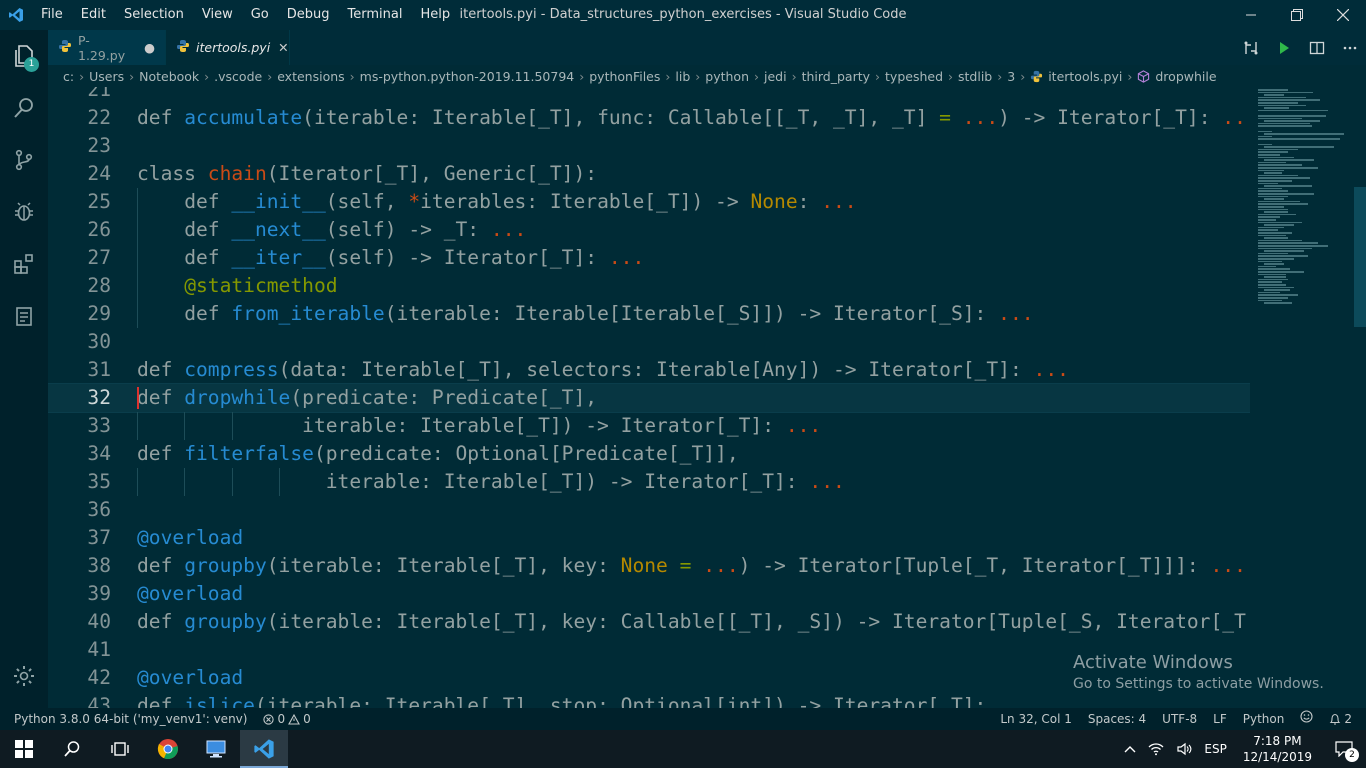 This screenshot has height=768, width=1366. Describe the element at coordinates (1076, 76) in the screenshot. I see `breadcrumb-item: itertools.pyi` at that location.